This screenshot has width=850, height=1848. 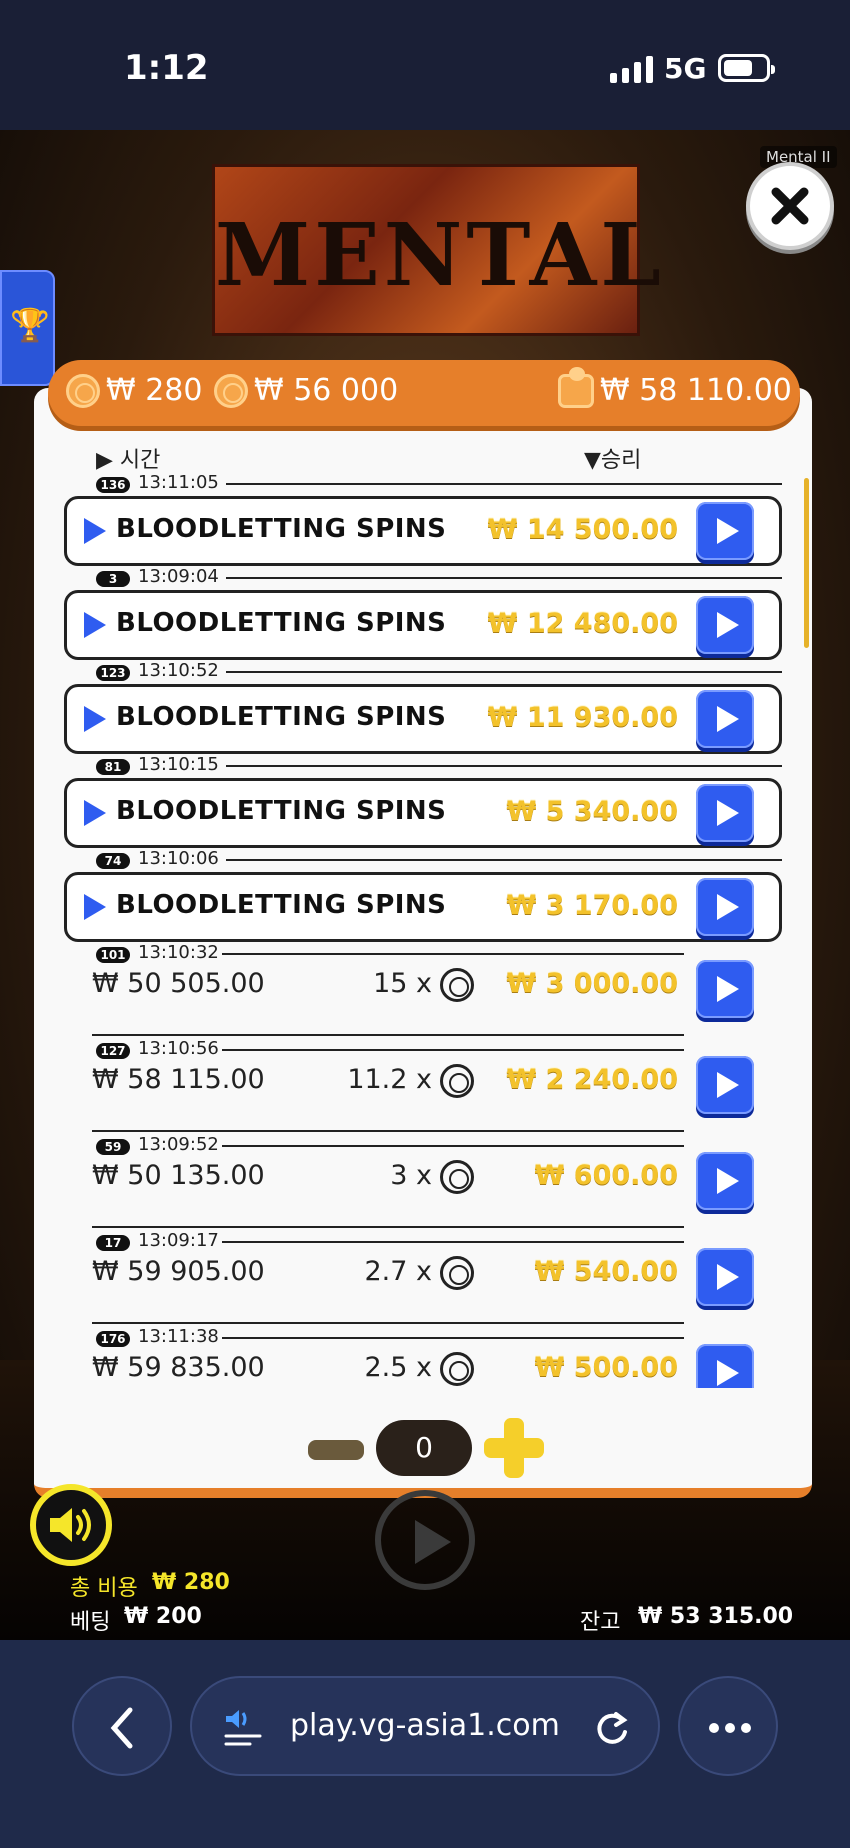 I want to click on total-cost-value: ₩ 280, so click(x=191, y=1582).